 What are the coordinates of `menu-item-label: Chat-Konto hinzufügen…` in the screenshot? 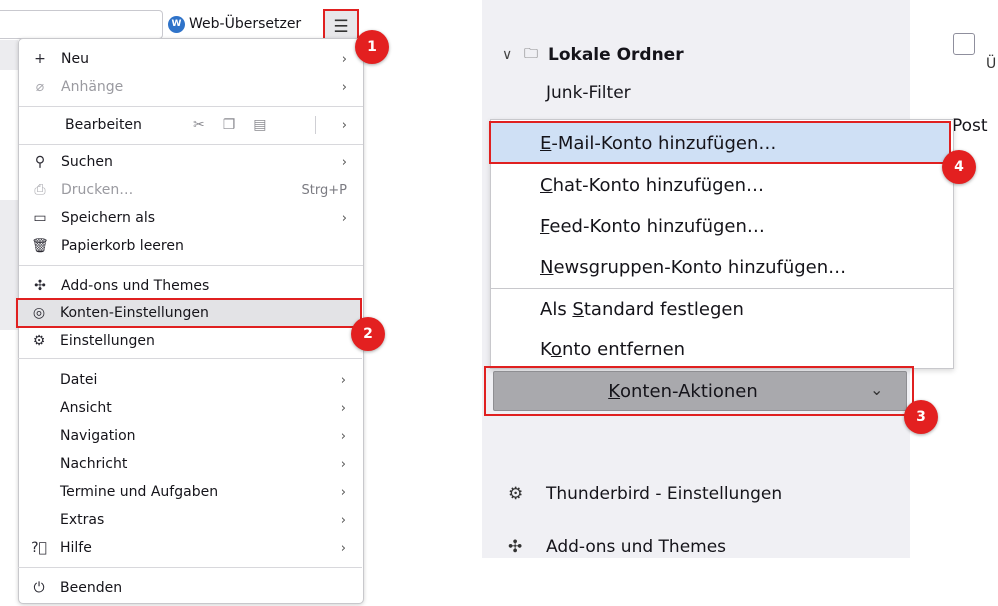 It's located at (652, 185).